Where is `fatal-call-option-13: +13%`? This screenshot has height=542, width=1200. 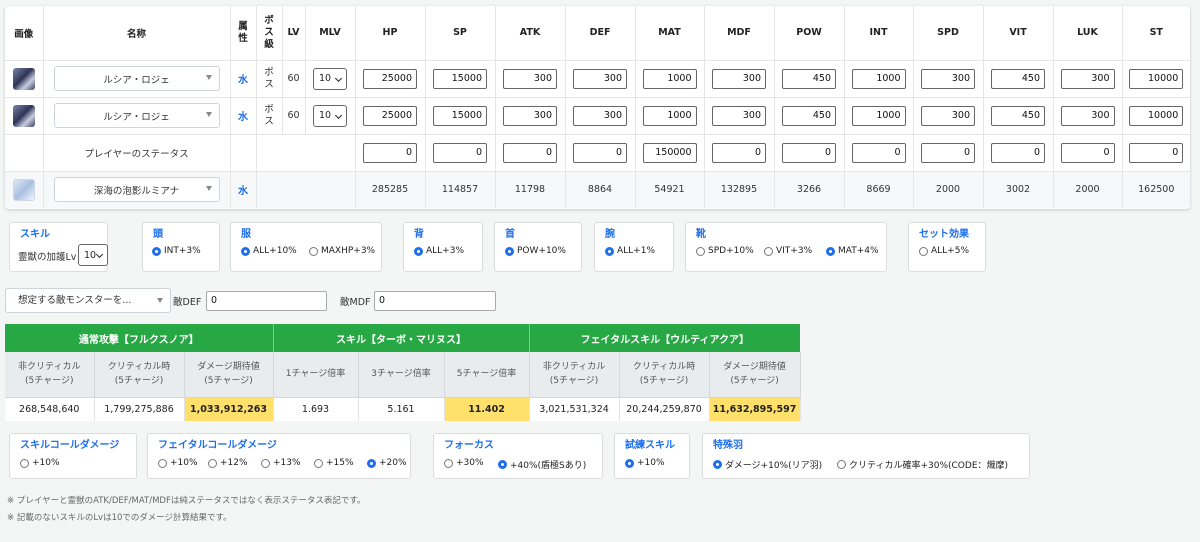 fatal-call-option-13: +13% is located at coordinates (281, 463).